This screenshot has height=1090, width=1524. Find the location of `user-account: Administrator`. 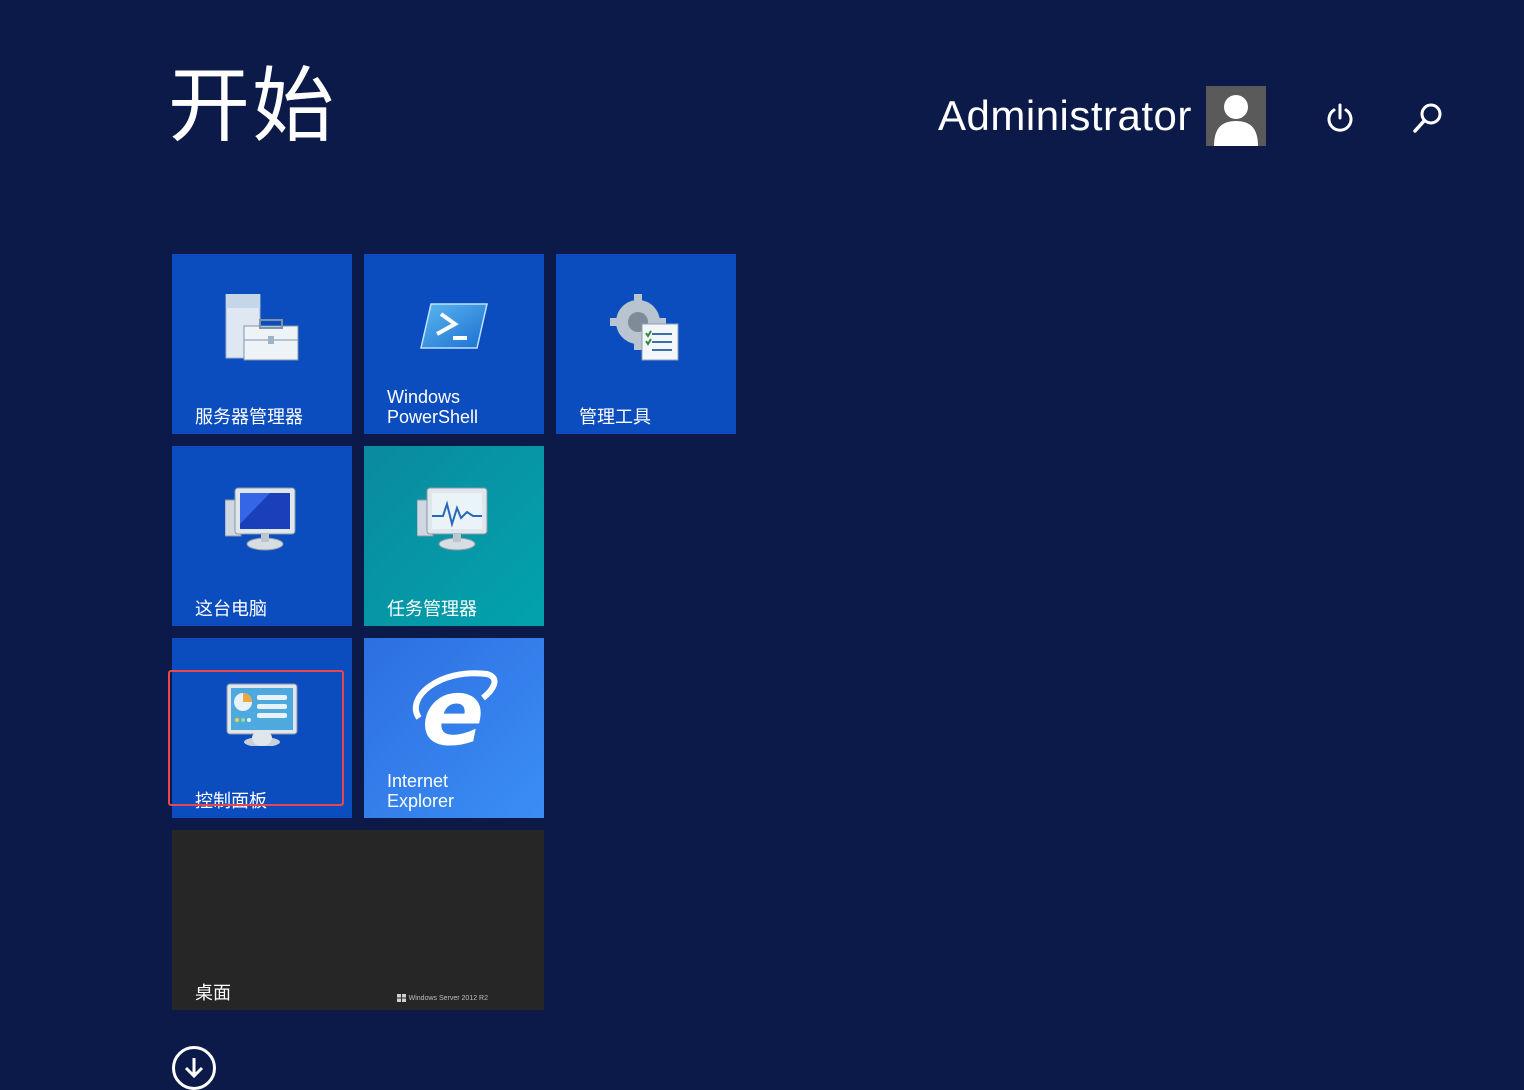

user-account: Administrator is located at coordinates (1102, 116).